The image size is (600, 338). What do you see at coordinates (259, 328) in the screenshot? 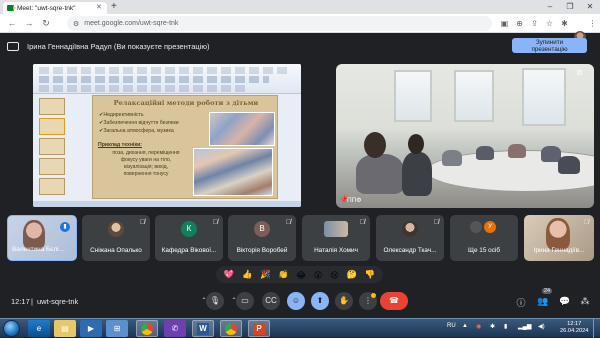
I see `powerpoint-icon: P` at bounding box center [259, 328].